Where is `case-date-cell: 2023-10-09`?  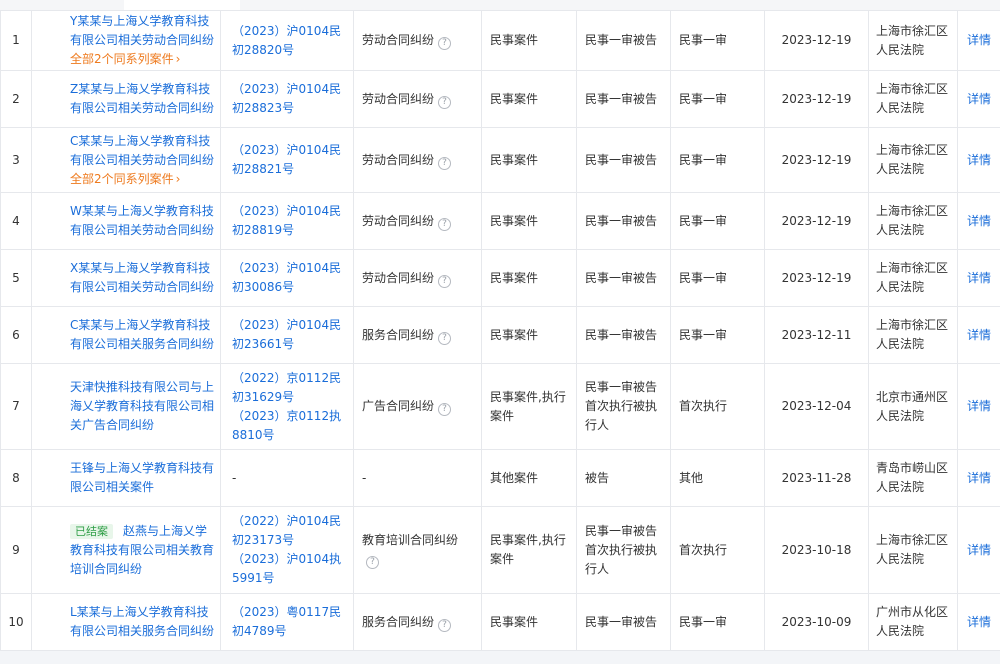 case-date-cell: 2023-10-09 is located at coordinates (816, 622).